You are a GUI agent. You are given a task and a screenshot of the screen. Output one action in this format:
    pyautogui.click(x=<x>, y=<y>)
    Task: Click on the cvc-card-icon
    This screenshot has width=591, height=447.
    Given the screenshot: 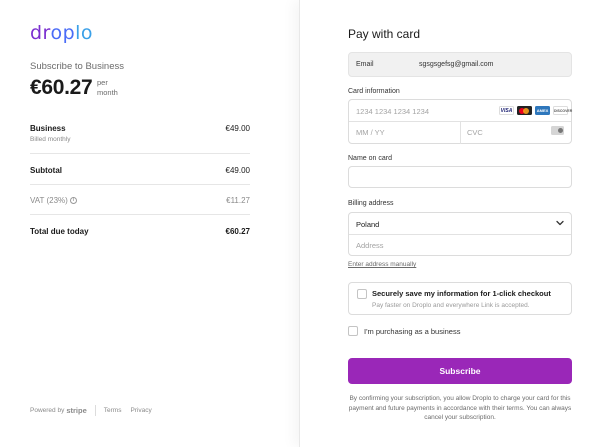 What is the action you would take?
    pyautogui.click(x=557, y=130)
    